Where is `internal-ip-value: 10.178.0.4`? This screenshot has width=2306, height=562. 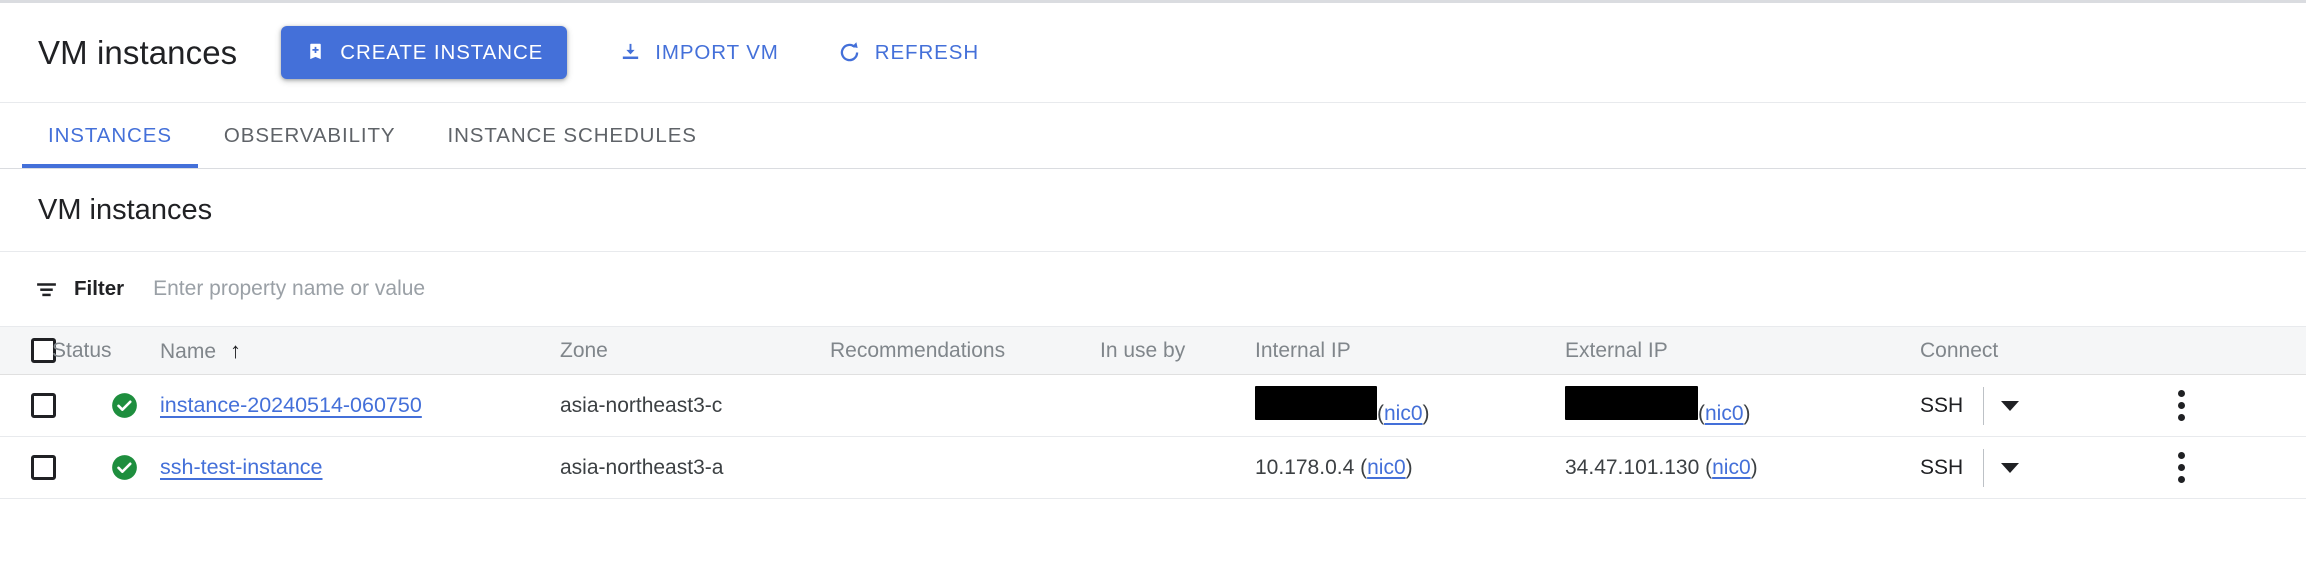 internal-ip-value: 10.178.0.4 is located at coordinates (1305, 467).